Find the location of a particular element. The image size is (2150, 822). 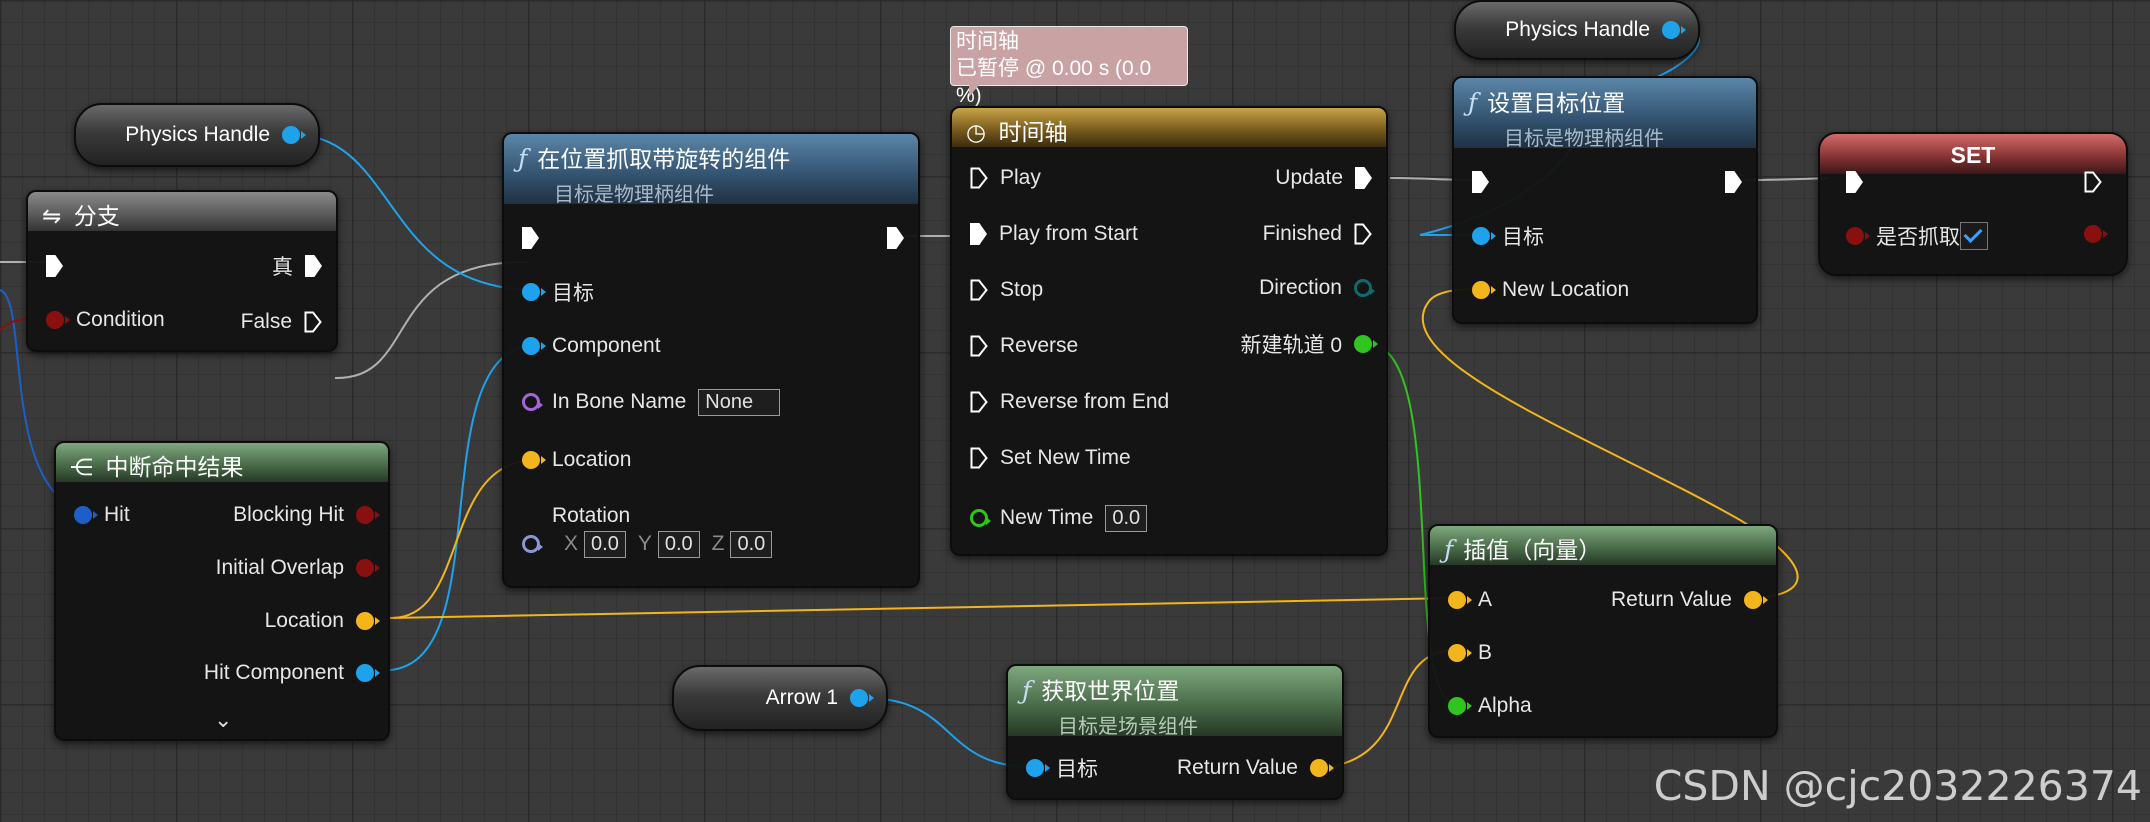

finished-pin: Finished is located at coordinates (1317, 234).